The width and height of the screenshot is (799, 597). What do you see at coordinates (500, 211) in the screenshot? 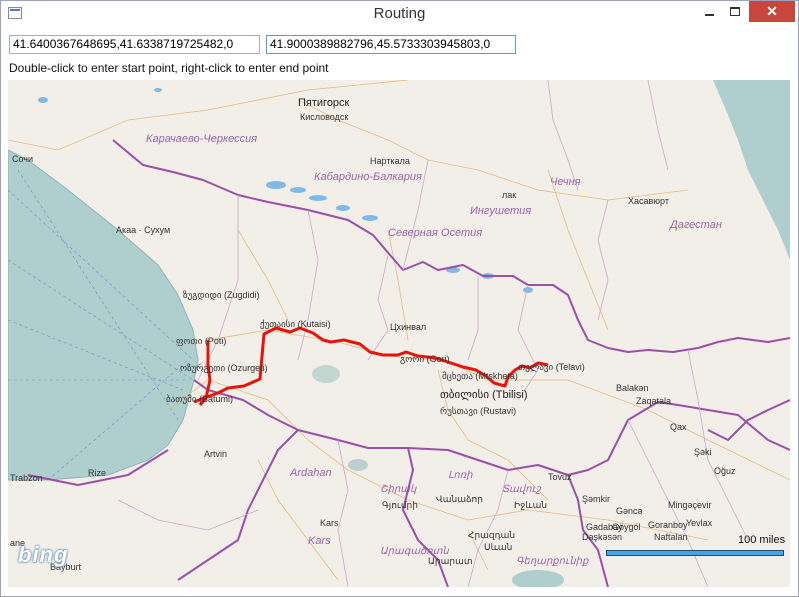
I see `label-ingushetia: Ингушетия` at bounding box center [500, 211].